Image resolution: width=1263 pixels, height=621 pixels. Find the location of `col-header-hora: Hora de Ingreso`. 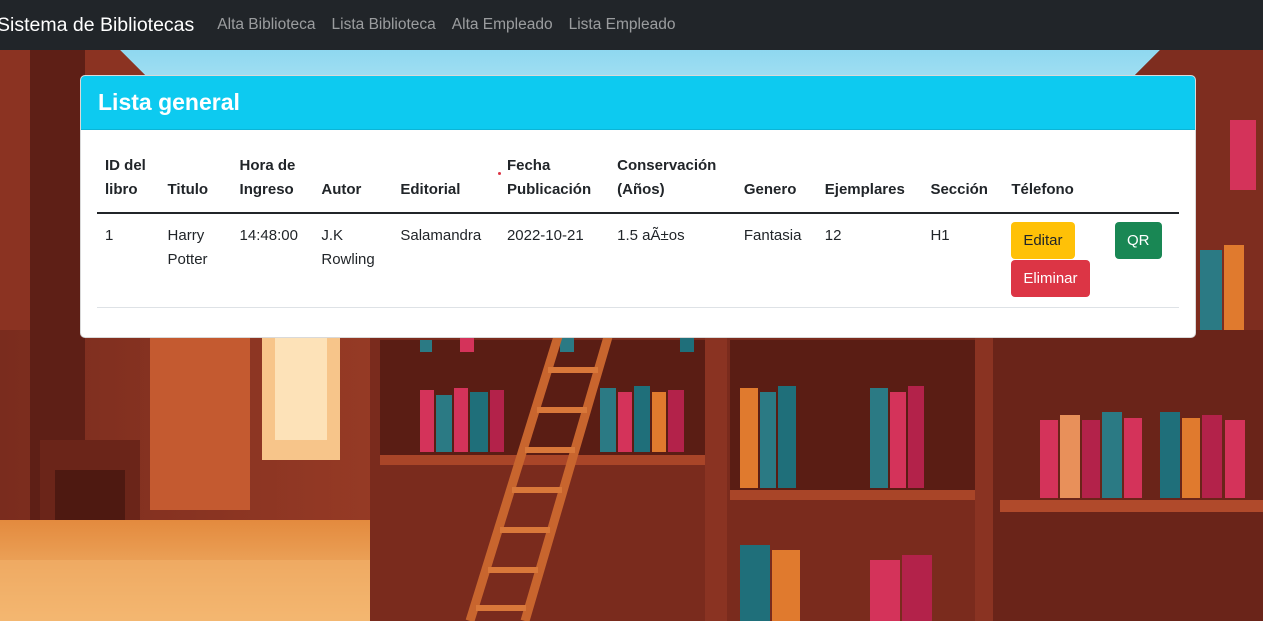

col-header-hora: Hora de Ingreso is located at coordinates (272, 180).